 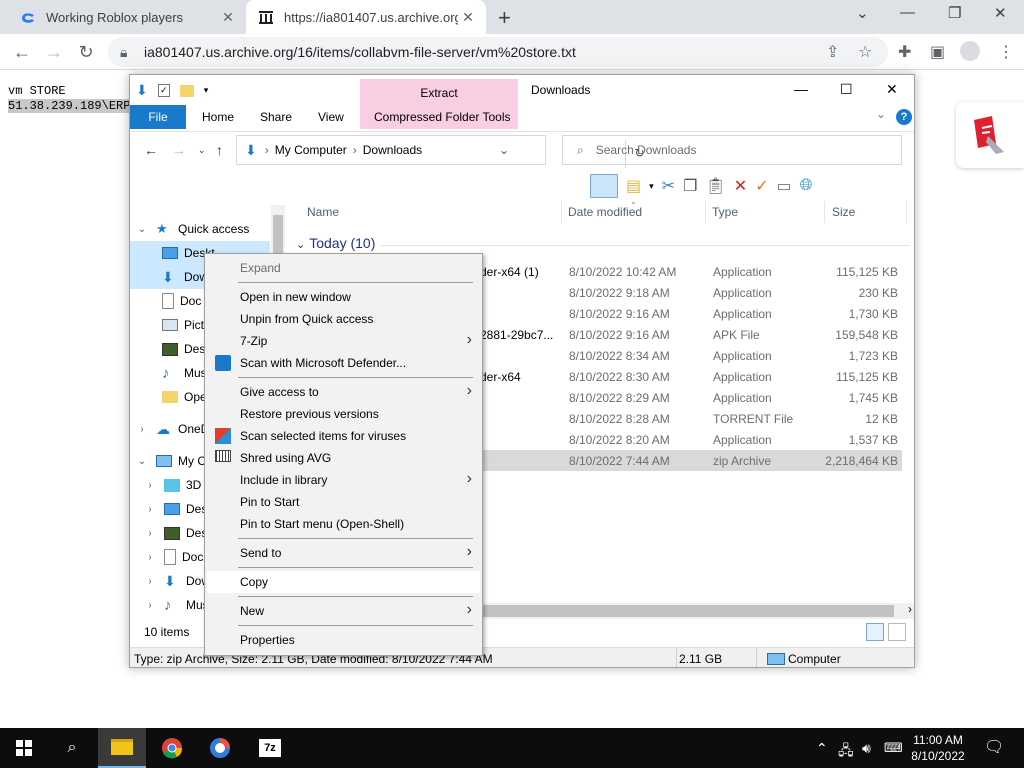 I want to click on menu-item-include-library: Include in library ›, so click(x=343, y=480).